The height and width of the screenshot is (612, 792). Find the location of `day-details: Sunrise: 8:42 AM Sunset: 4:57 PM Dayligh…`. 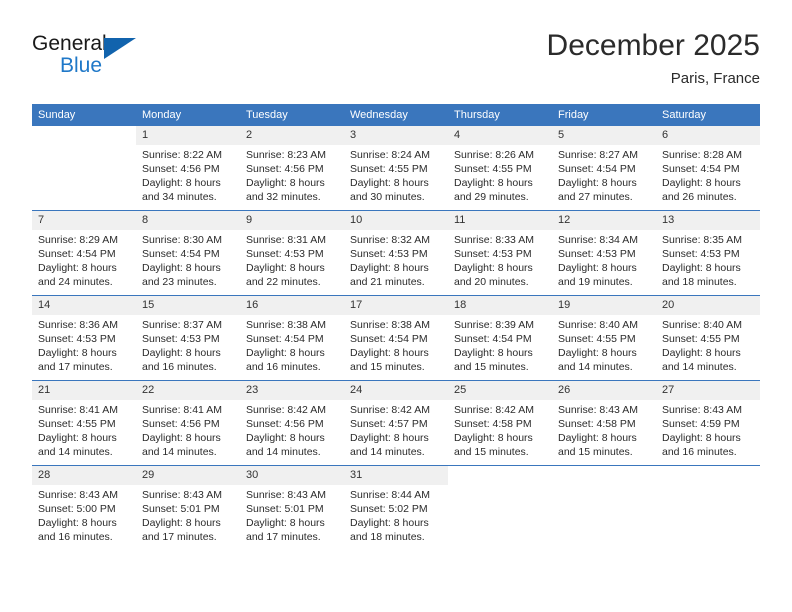

day-details: Sunrise: 8:42 AM Sunset: 4:57 PM Dayligh… is located at coordinates (396, 429).